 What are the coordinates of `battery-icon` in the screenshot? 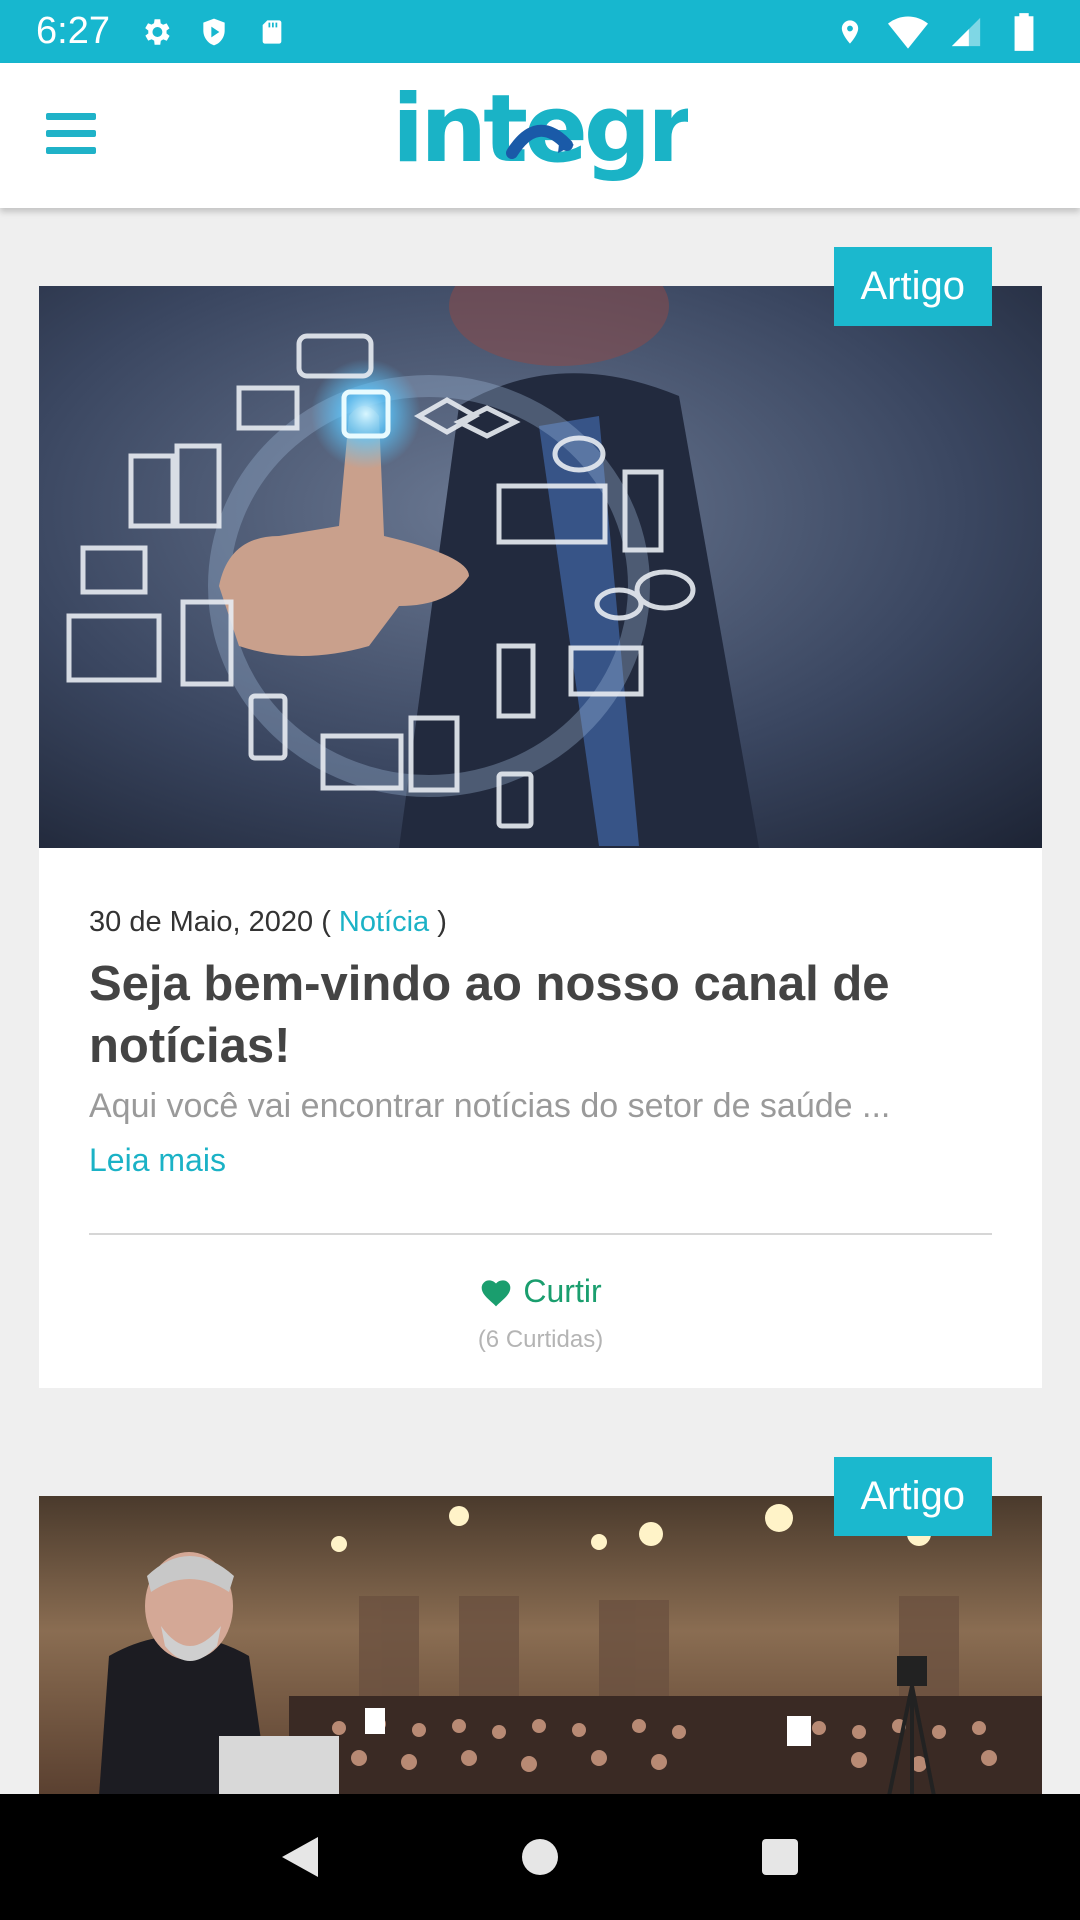 It's located at (1024, 32).